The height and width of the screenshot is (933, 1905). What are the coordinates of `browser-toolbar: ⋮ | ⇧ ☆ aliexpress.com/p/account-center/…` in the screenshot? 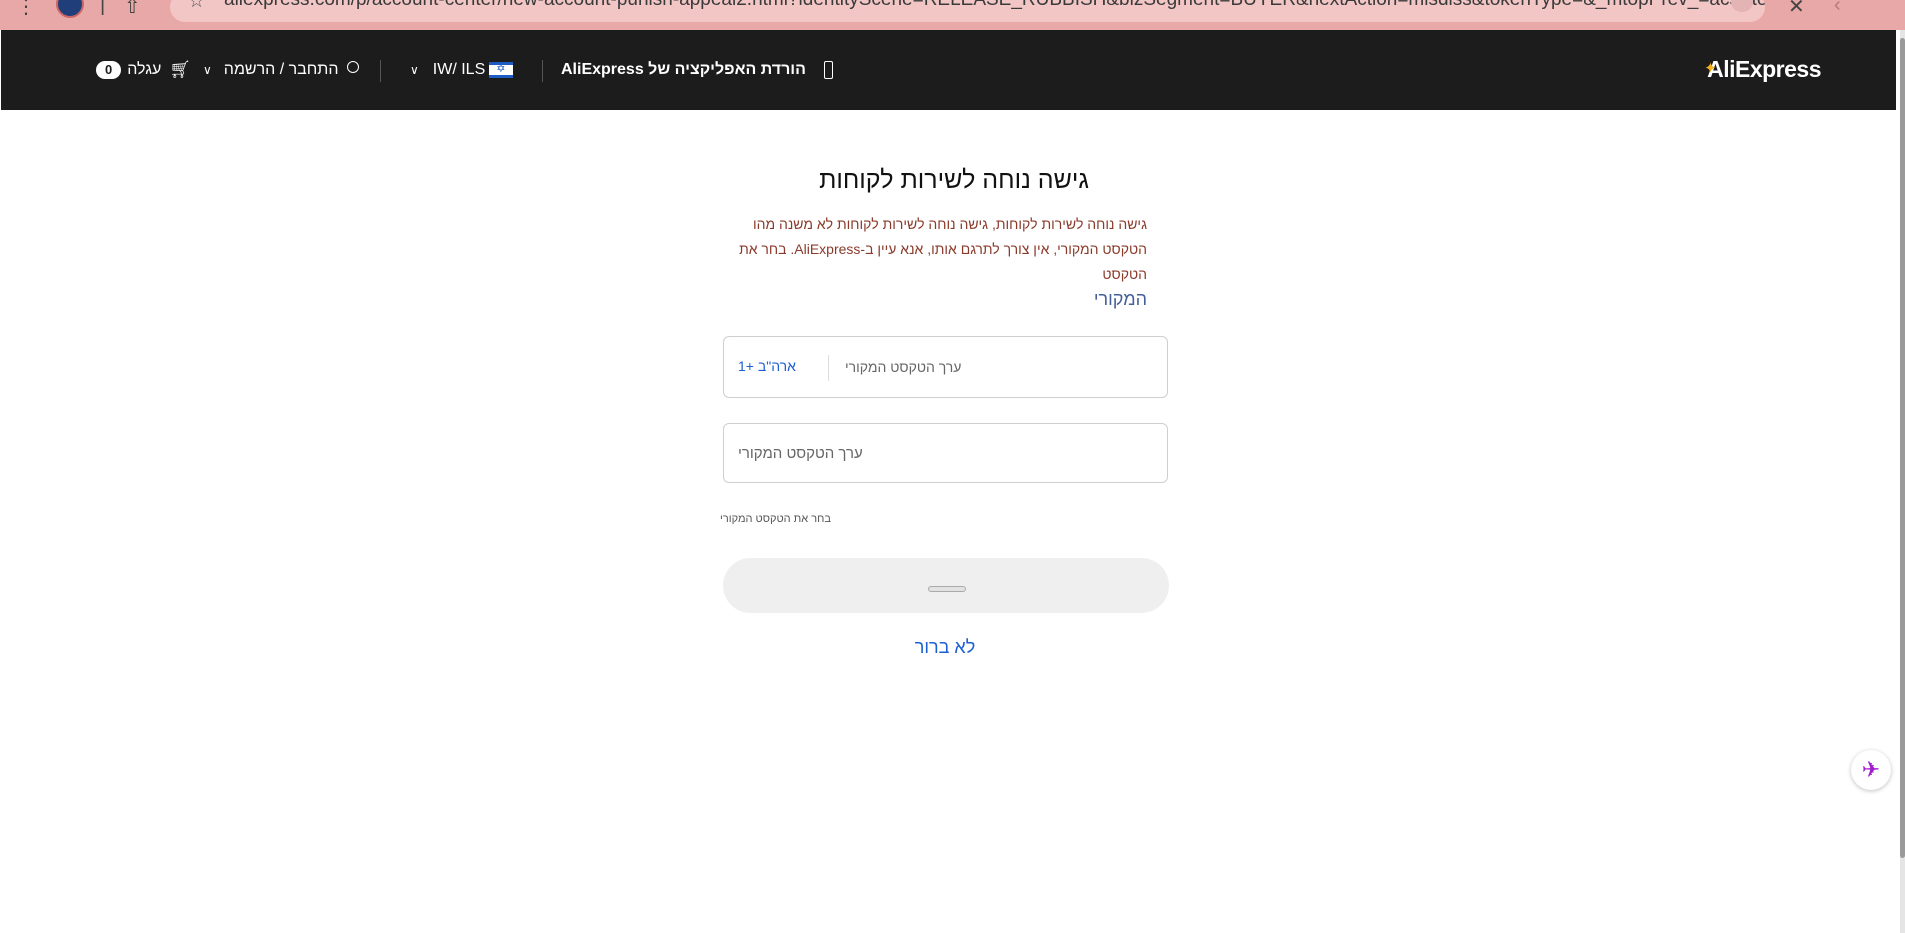 It's located at (952, 15).